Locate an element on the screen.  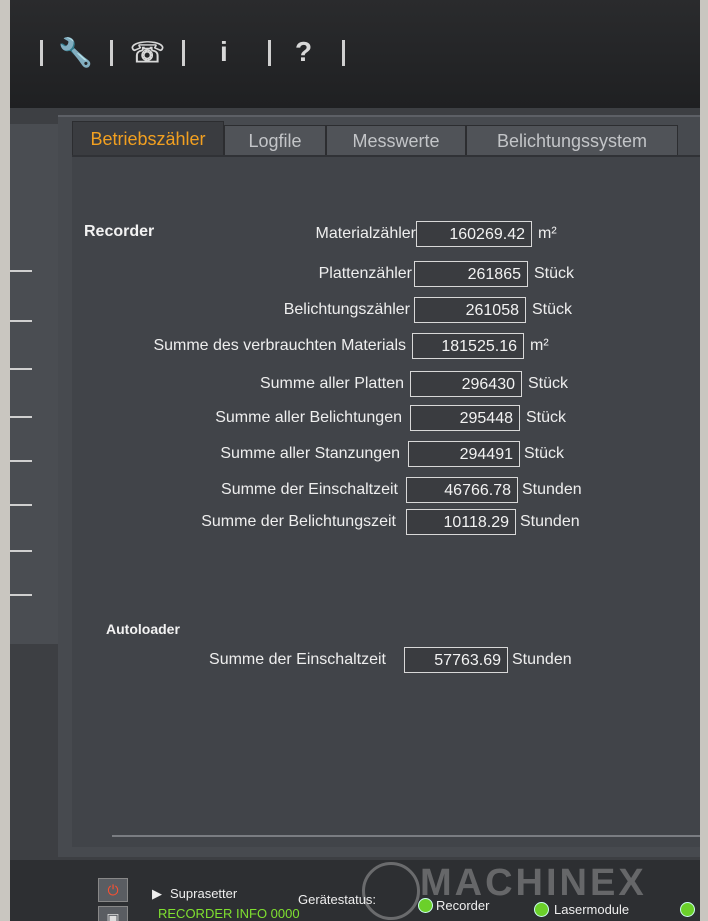
row-value: 181525.16 is located at coordinates (468, 346).